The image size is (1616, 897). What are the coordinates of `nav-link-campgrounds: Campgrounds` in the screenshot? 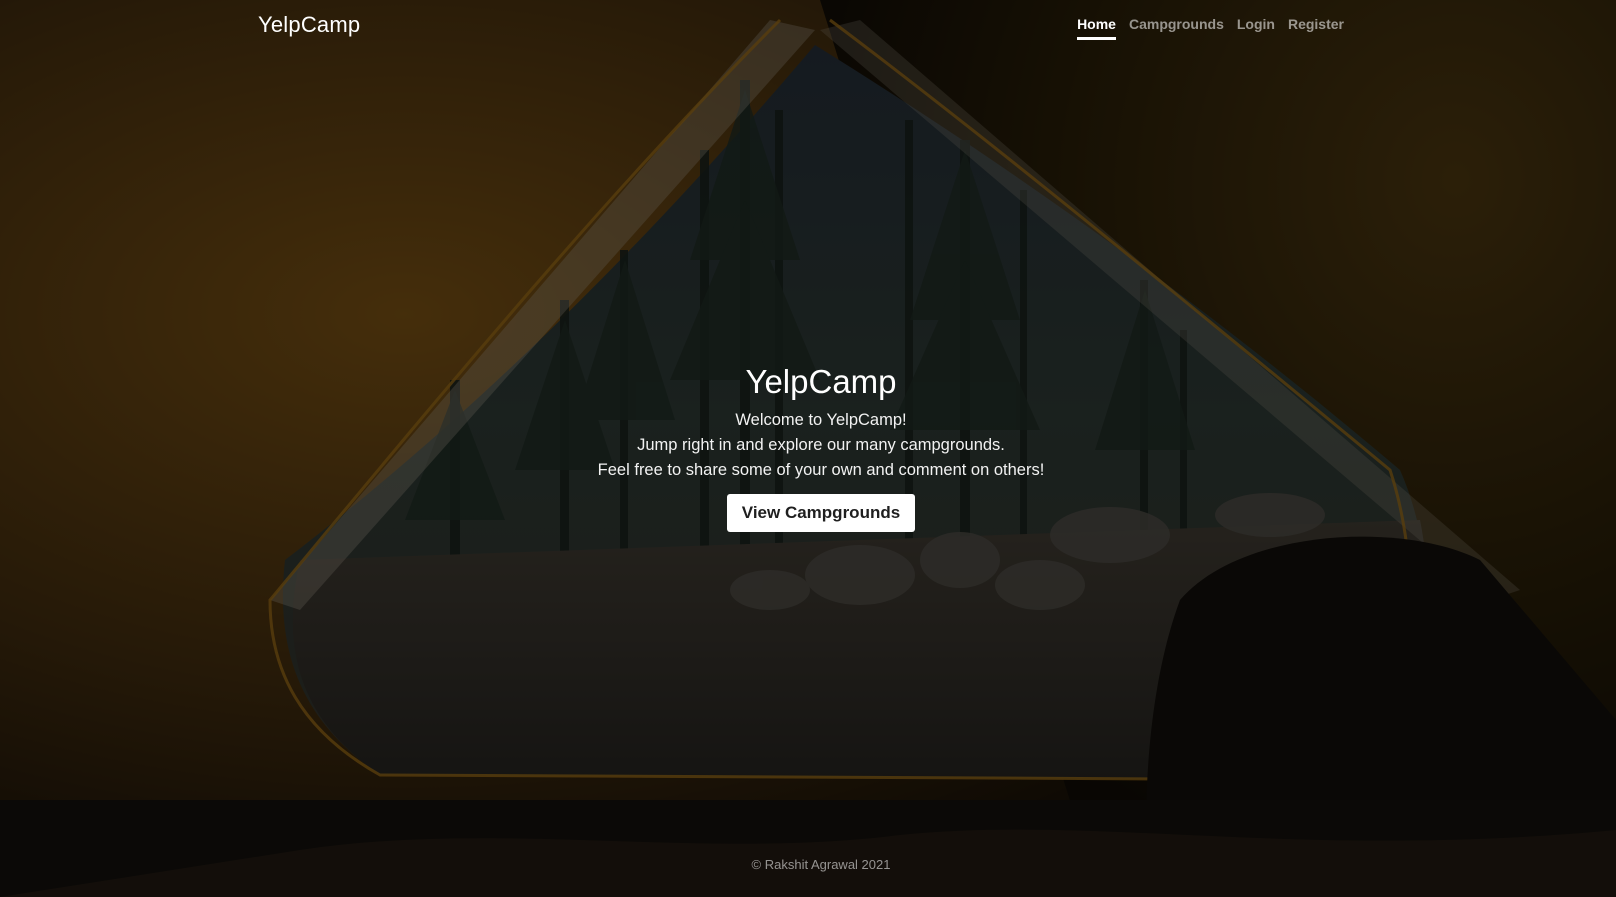 It's located at (1176, 28).